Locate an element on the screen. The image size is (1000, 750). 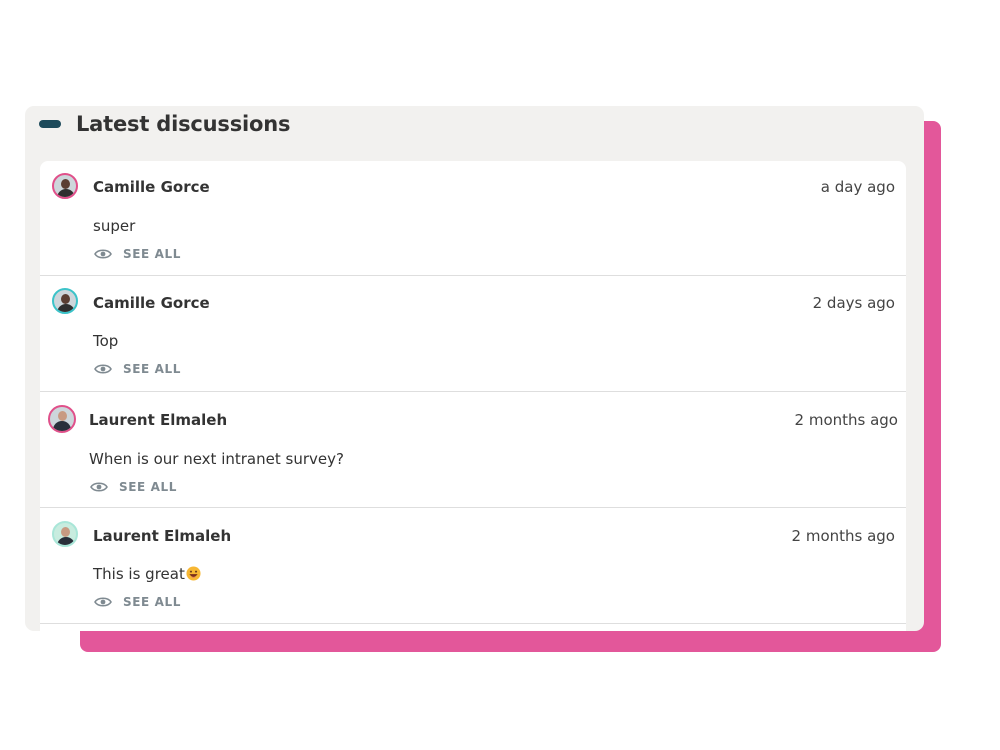
discussion-item: Camille Gorce 2 days ago Top SEE ALL is located at coordinates (473, 334).